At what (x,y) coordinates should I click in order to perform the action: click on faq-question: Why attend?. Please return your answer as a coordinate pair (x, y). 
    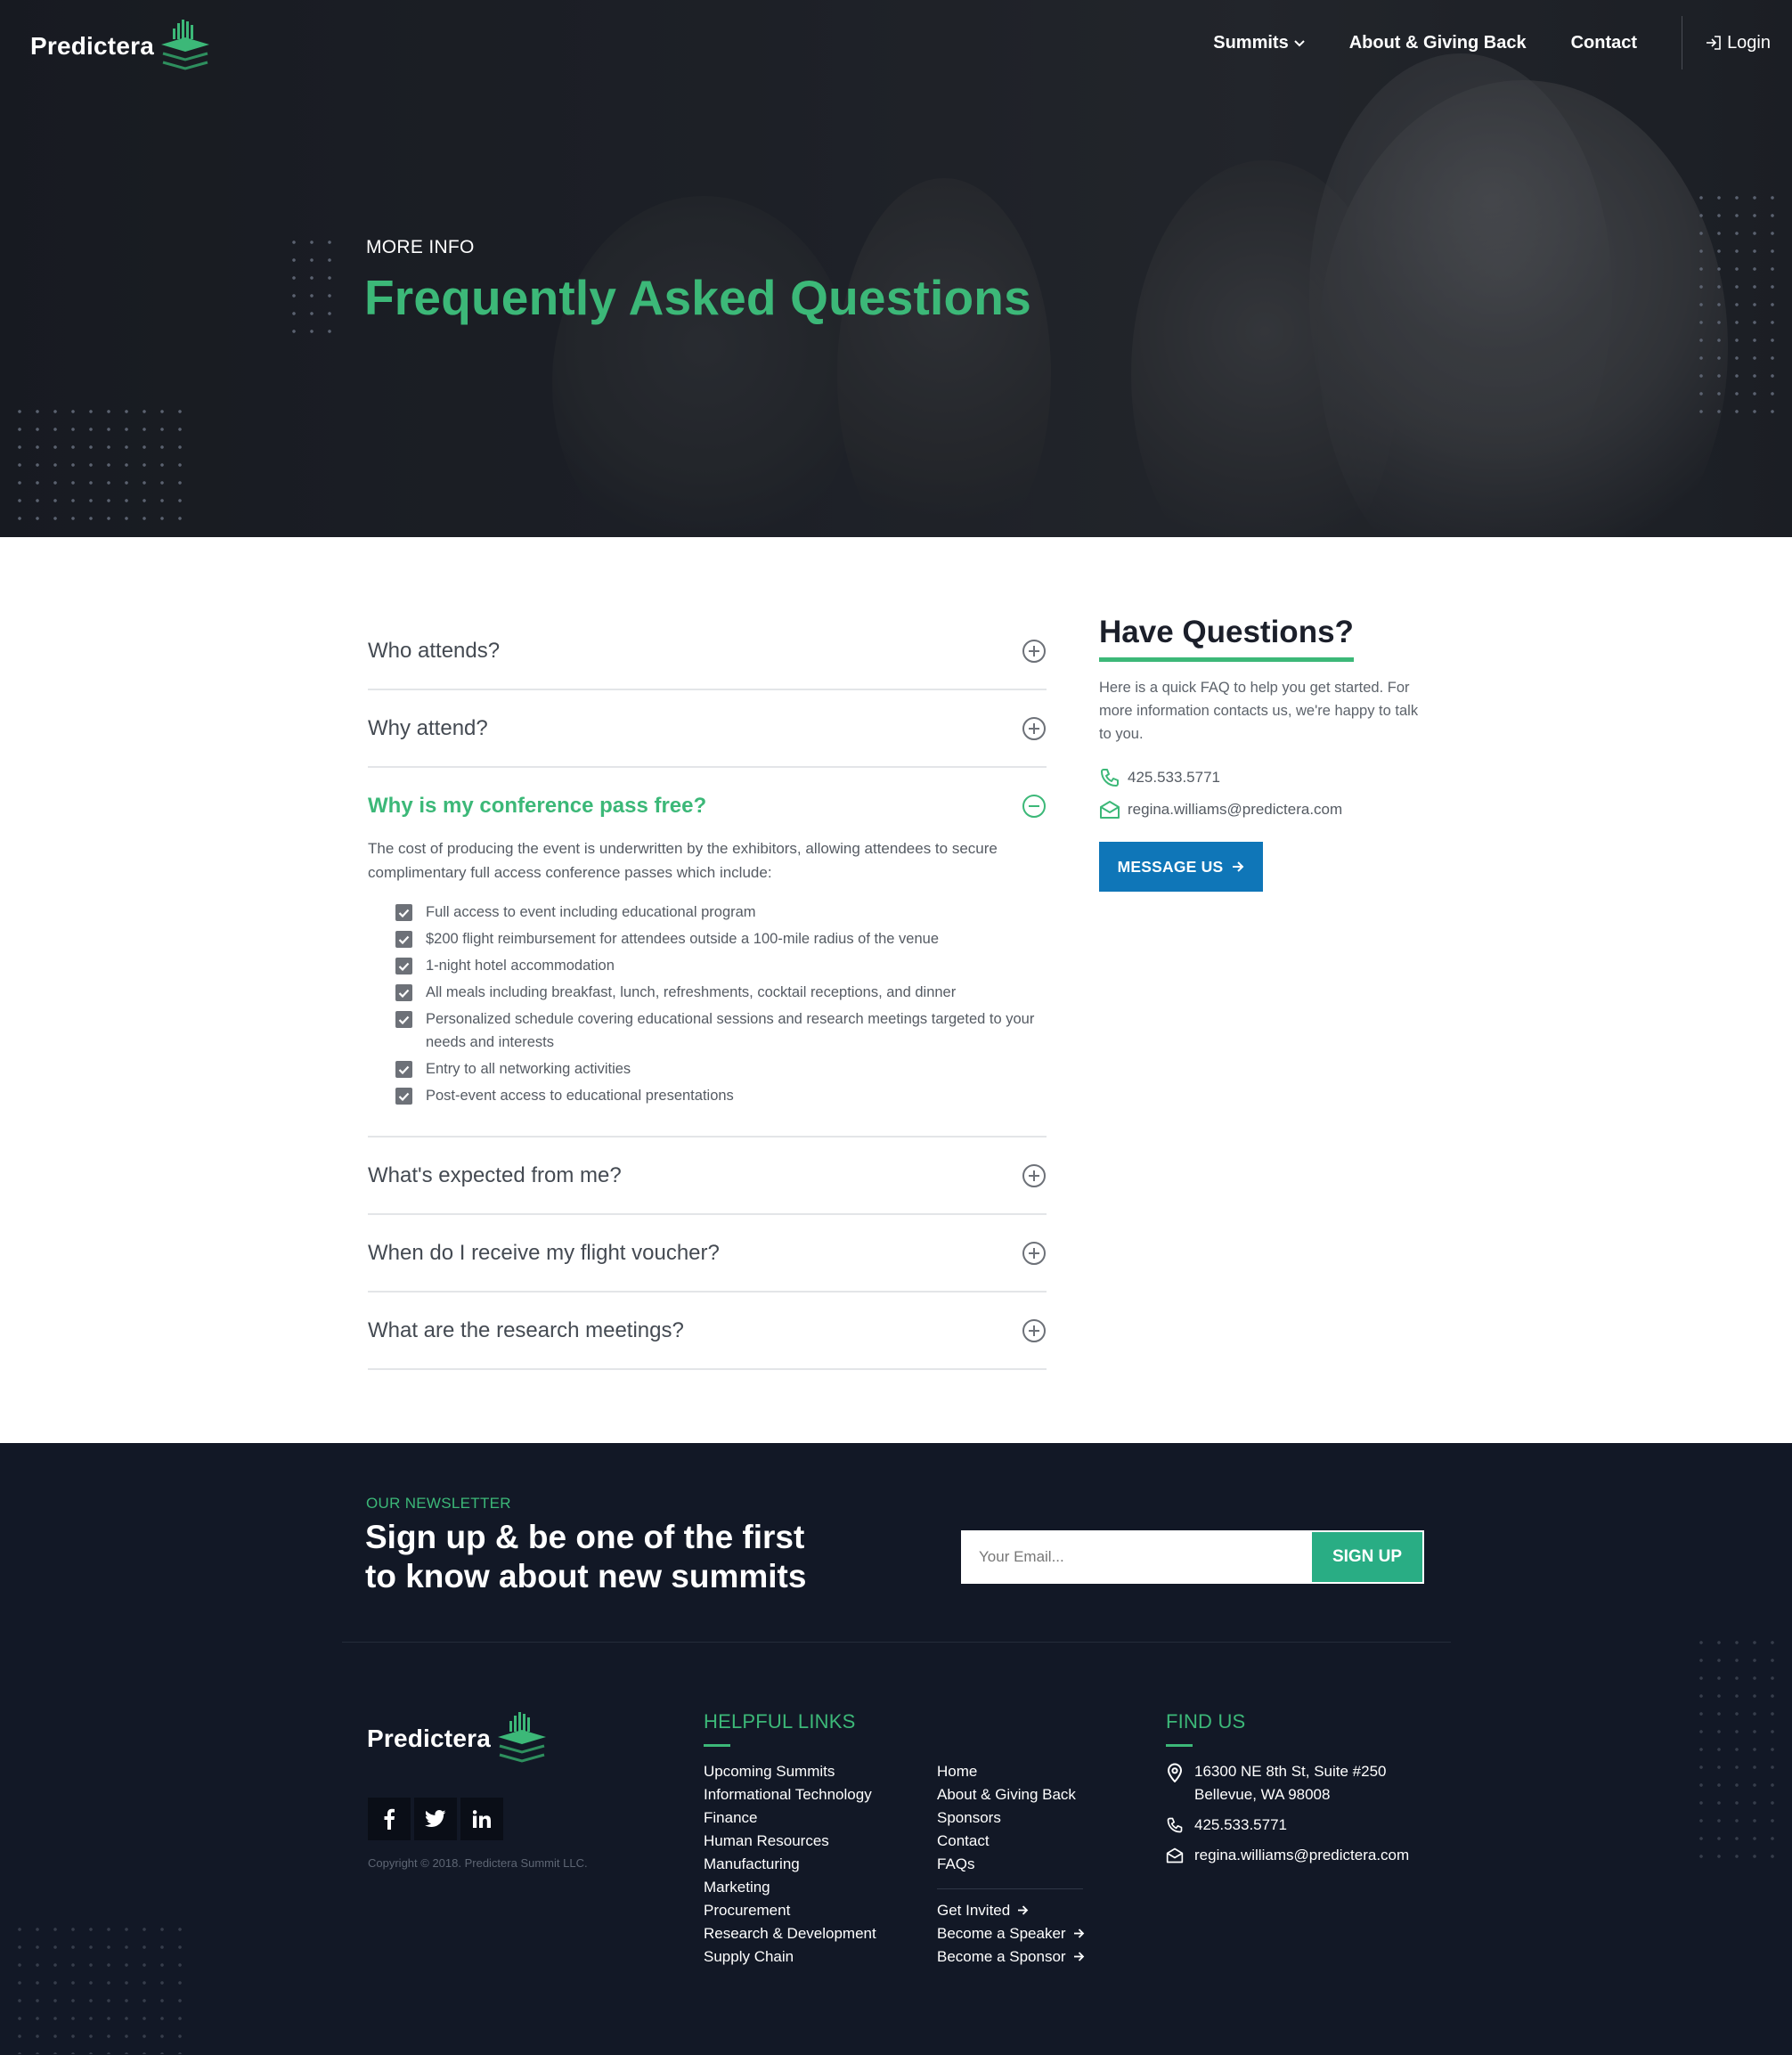
    Looking at the image, I should click on (428, 727).